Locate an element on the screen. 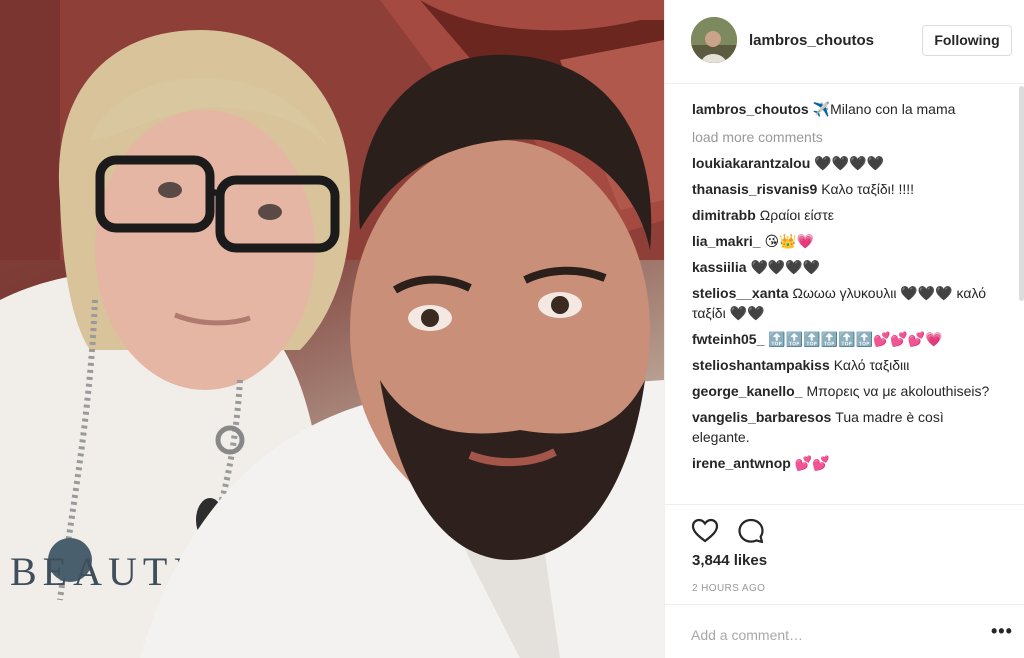 The width and height of the screenshot is (1024, 658). comments-scrollbar is located at coordinates (1021, 193).